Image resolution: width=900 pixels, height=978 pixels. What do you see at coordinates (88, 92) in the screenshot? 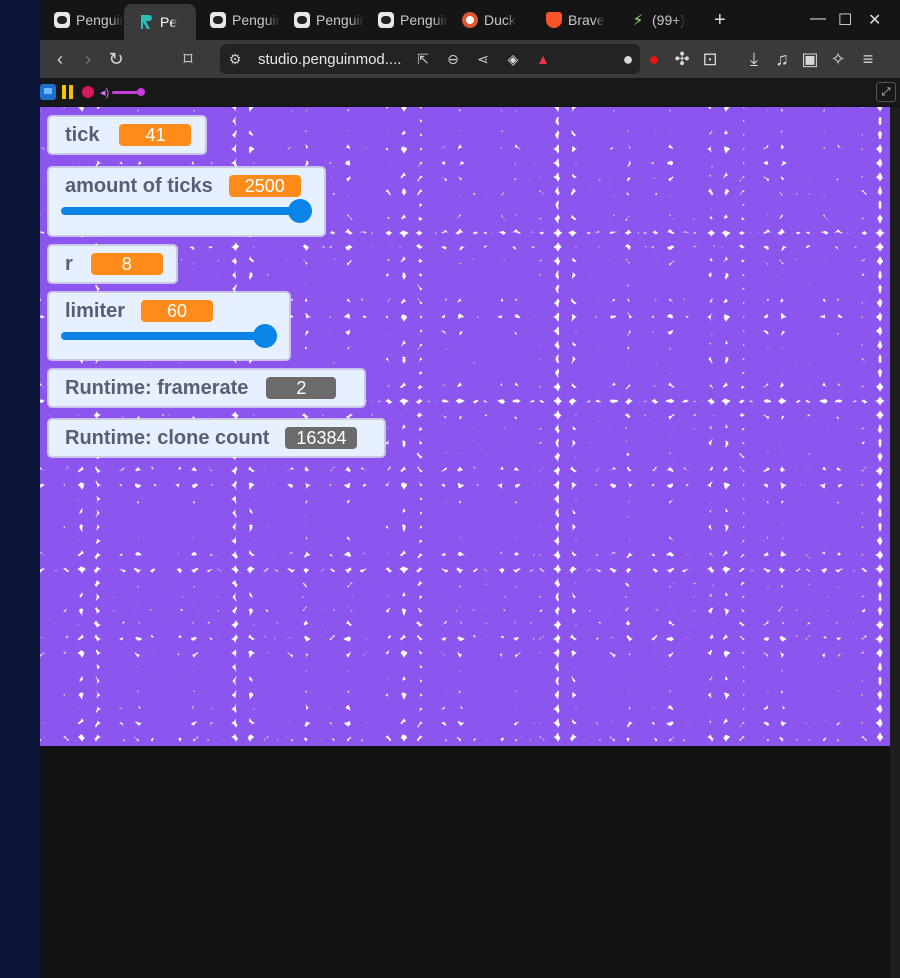
I see `stop-icon` at bounding box center [88, 92].